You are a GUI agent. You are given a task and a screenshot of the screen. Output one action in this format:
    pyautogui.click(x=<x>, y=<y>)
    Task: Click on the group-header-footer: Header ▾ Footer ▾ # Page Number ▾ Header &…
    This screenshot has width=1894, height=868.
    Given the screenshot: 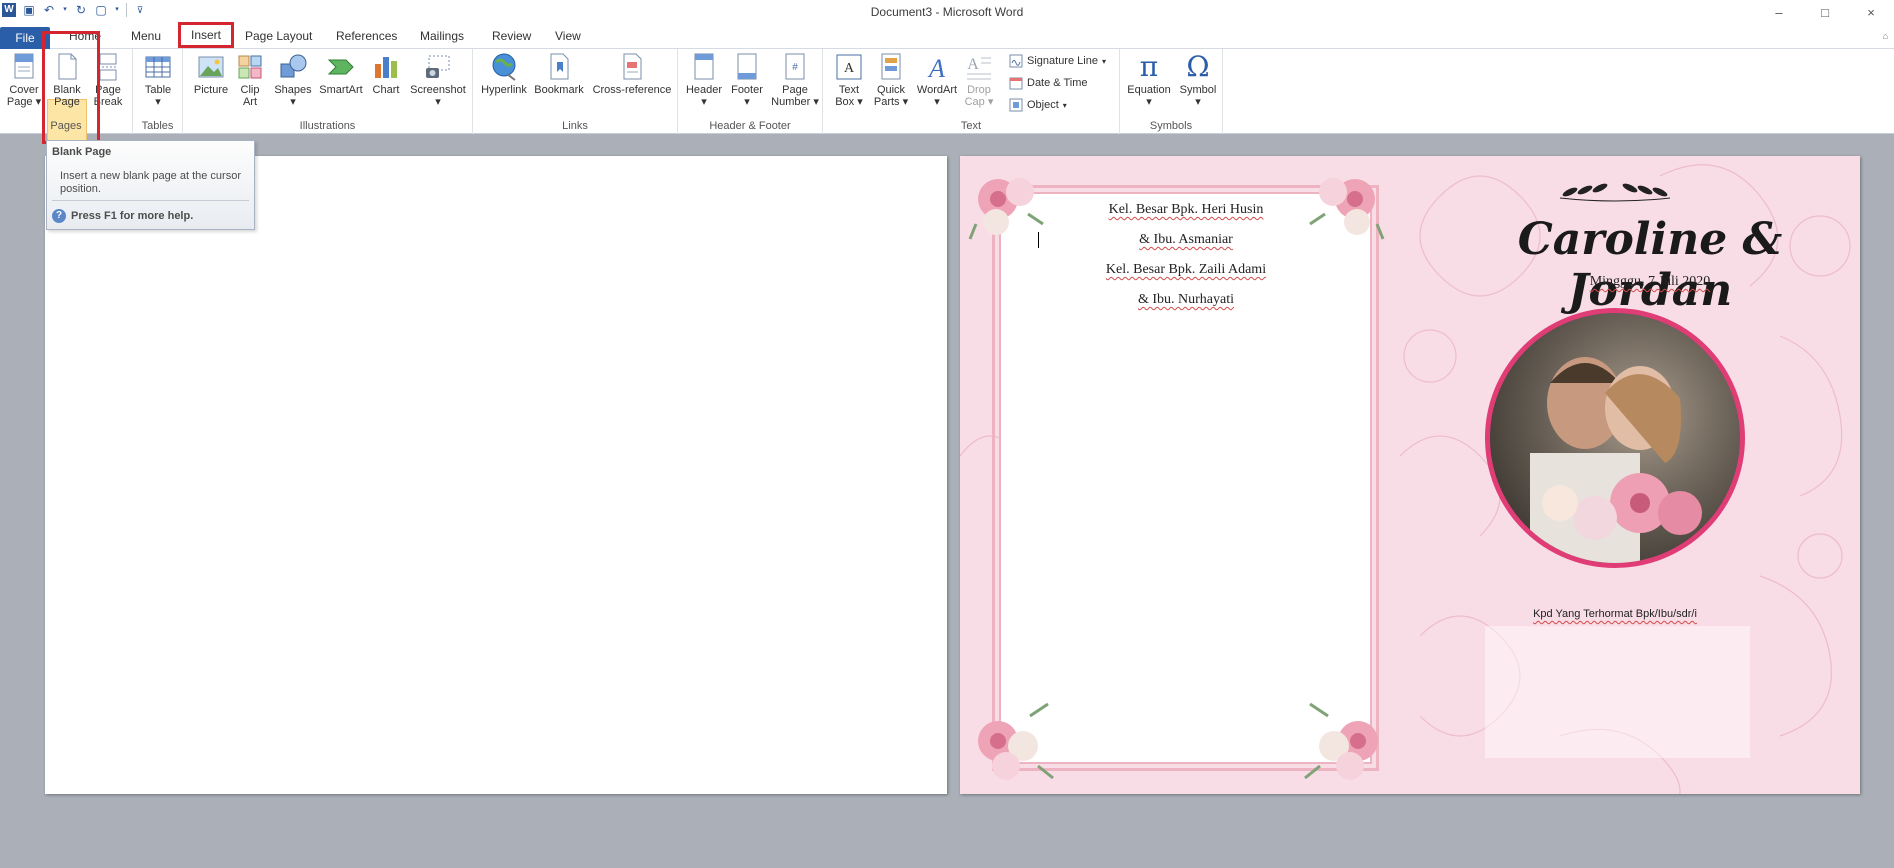 What is the action you would take?
    pyautogui.click(x=750, y=91)
    